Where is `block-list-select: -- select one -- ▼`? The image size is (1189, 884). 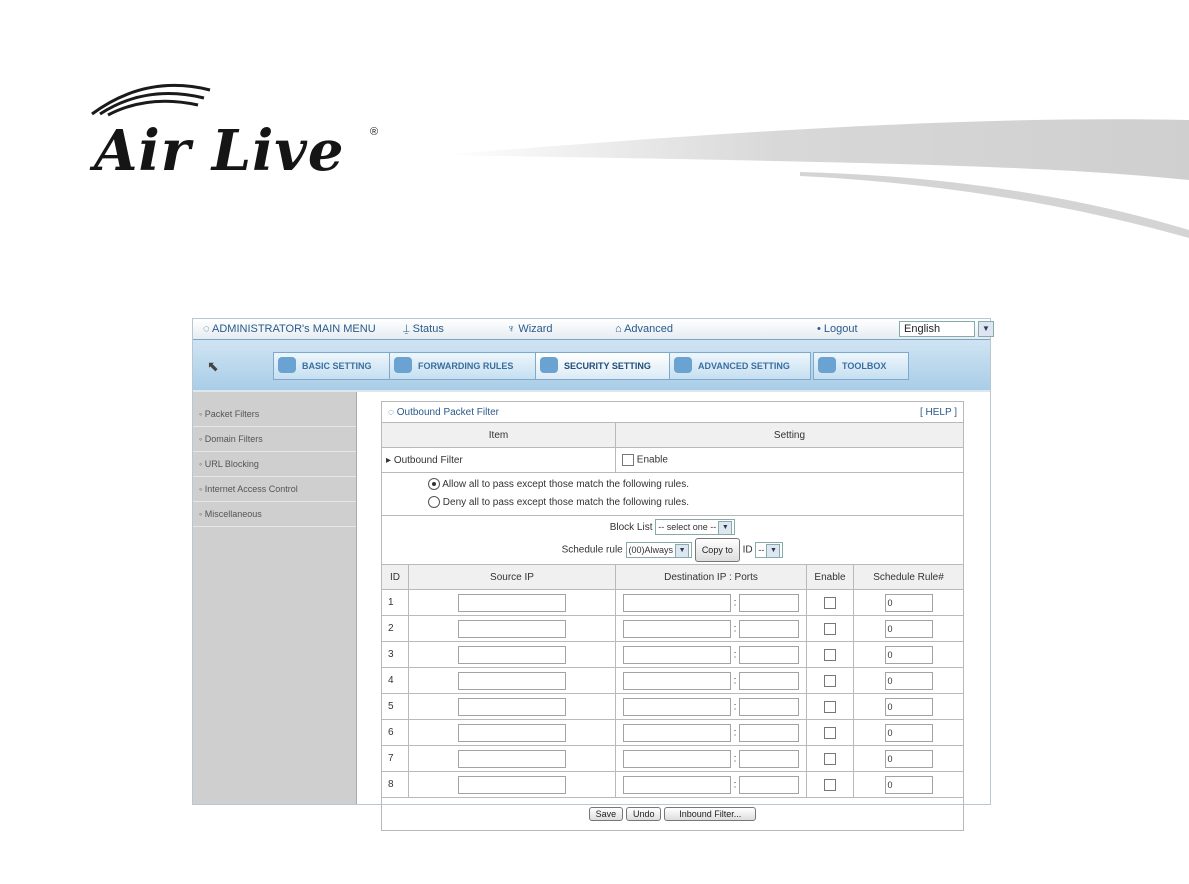
block-list-select: -- select one -- ▼ is located at coordinates (695, 527).